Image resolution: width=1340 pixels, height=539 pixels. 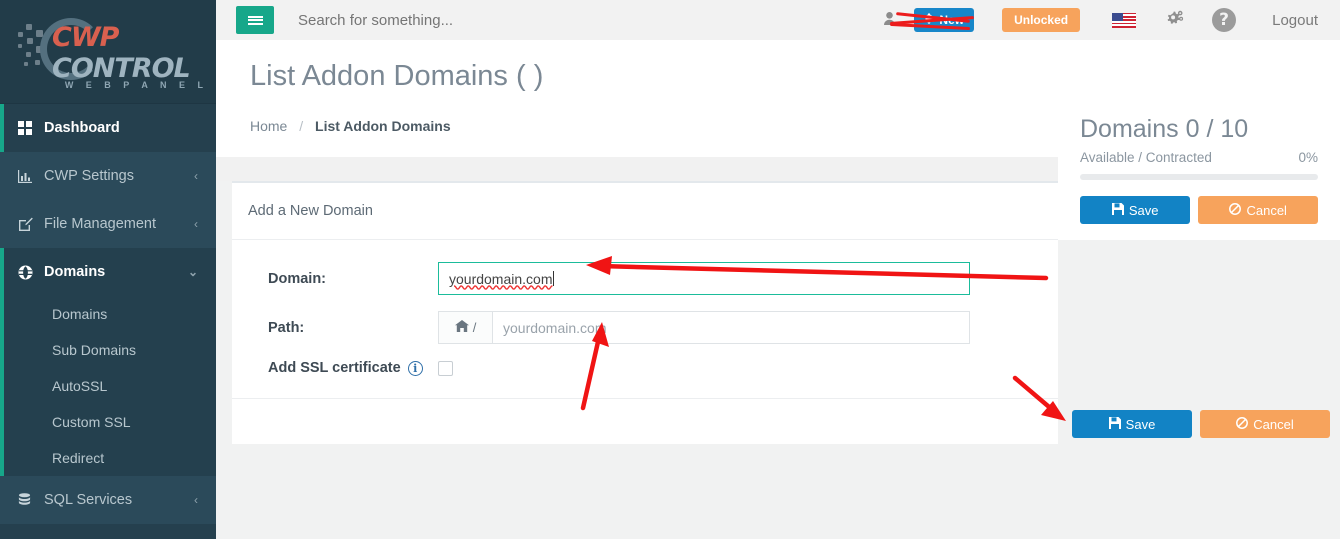 What do you see at coordinates (334, 368) in the screenshot?
I see `ssl-field-label: Add SSL certificate` at bounding box center [334, 368].